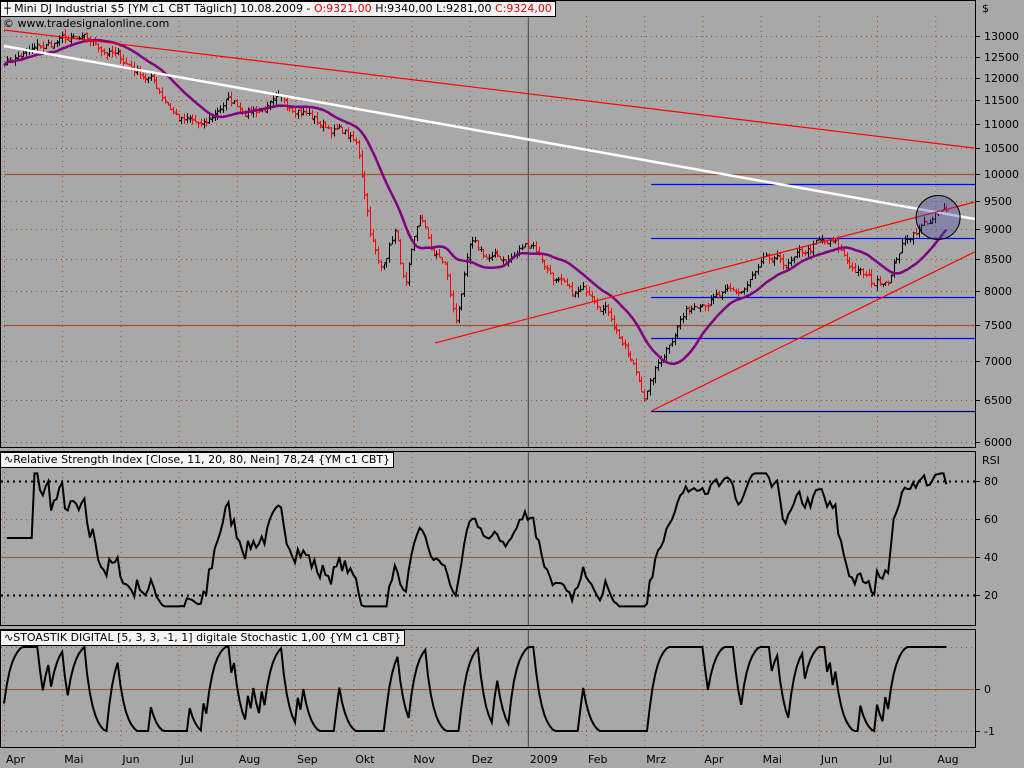 Image resolution: width=1024 pixels, height=768 pixels. I want to click on price-tick-label: 7500, so click(998, 325).